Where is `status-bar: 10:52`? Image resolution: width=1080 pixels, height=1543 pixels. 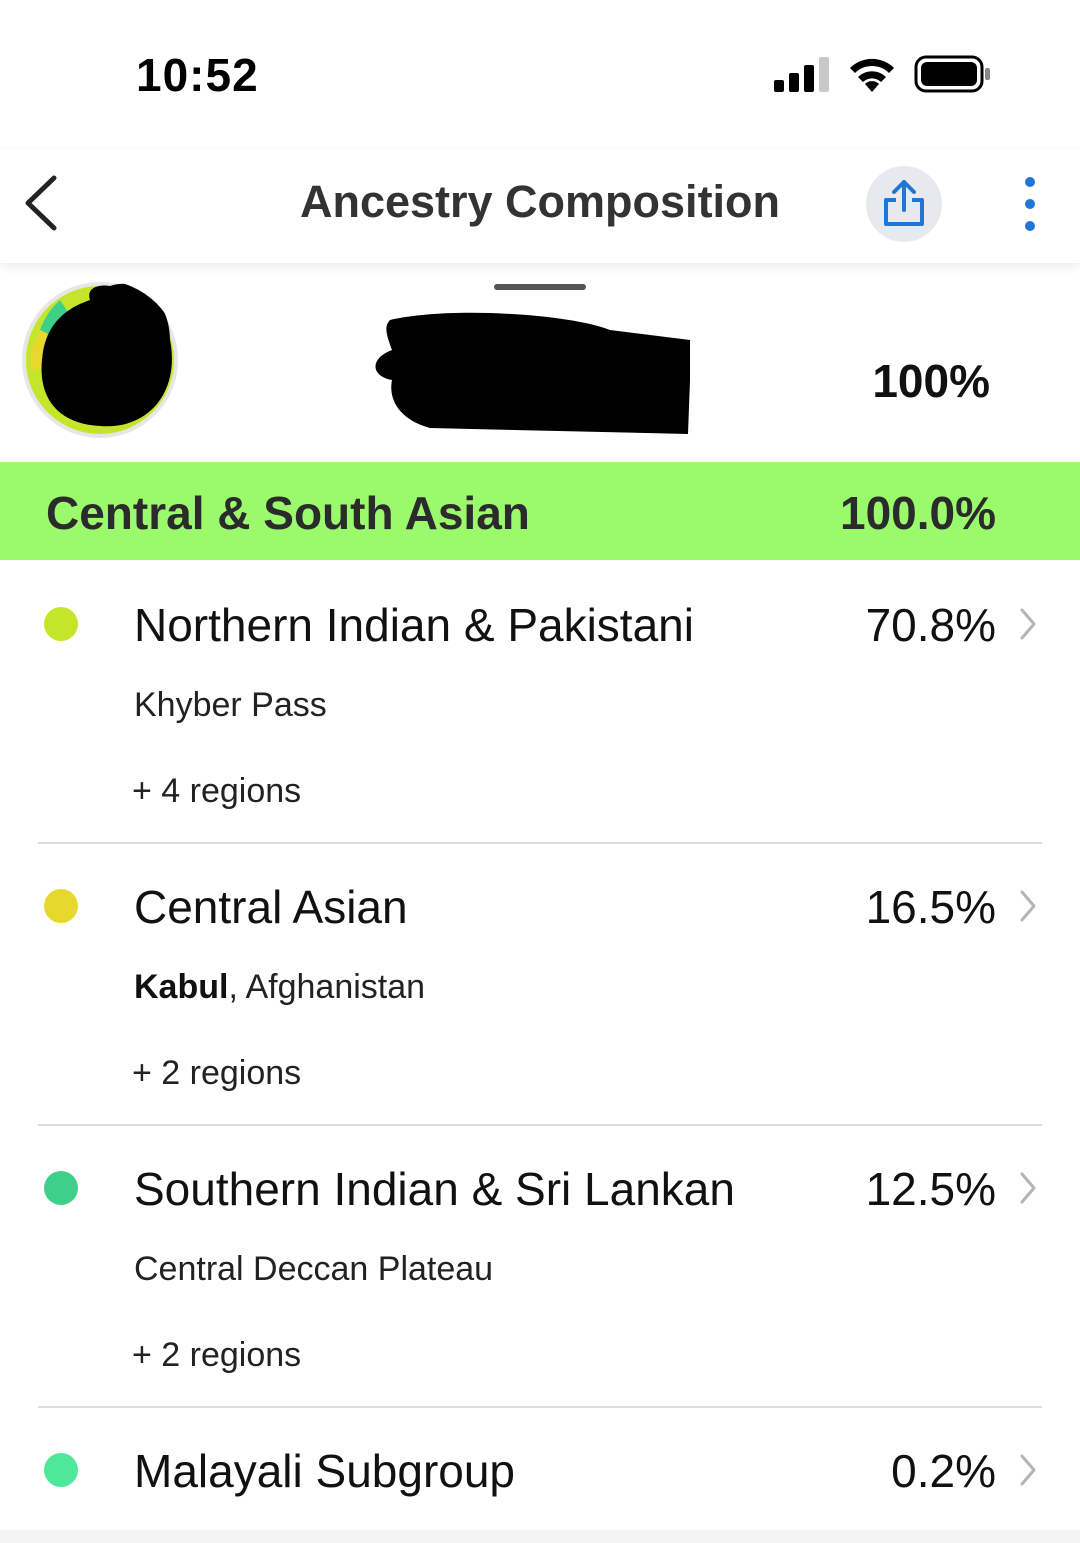
status-bar: 10:52 is located at coordinates (540, 75).